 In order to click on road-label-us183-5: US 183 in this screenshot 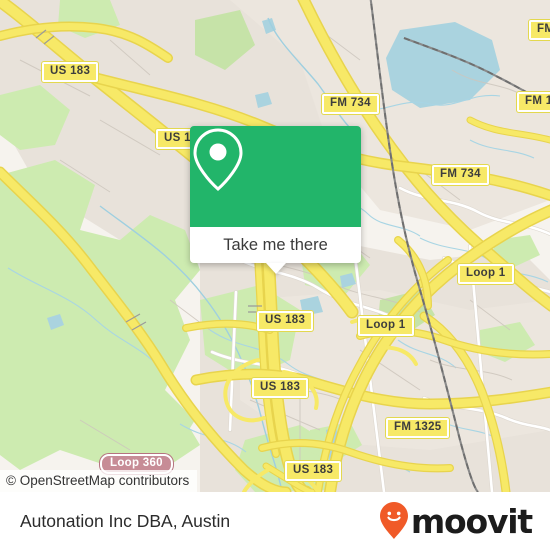, I will do `click(313, 471)`.